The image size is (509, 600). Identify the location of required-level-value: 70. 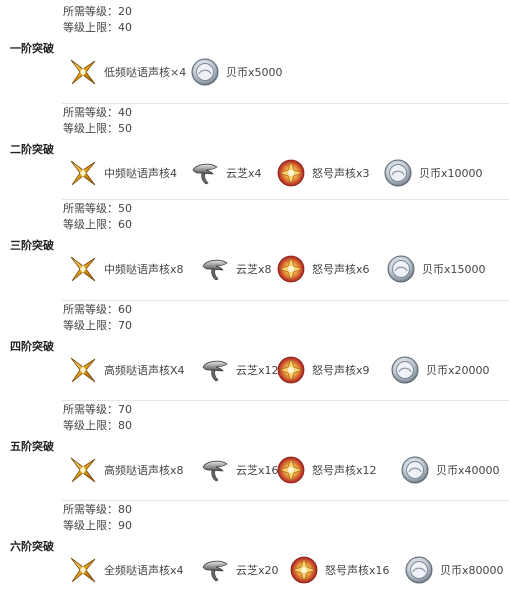
(125, 409).